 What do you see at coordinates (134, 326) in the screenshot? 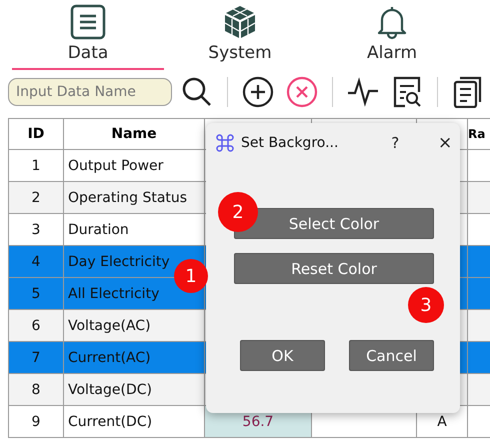
I see `table-cell: Voltage(AC)` at bounding box center [134, 326].